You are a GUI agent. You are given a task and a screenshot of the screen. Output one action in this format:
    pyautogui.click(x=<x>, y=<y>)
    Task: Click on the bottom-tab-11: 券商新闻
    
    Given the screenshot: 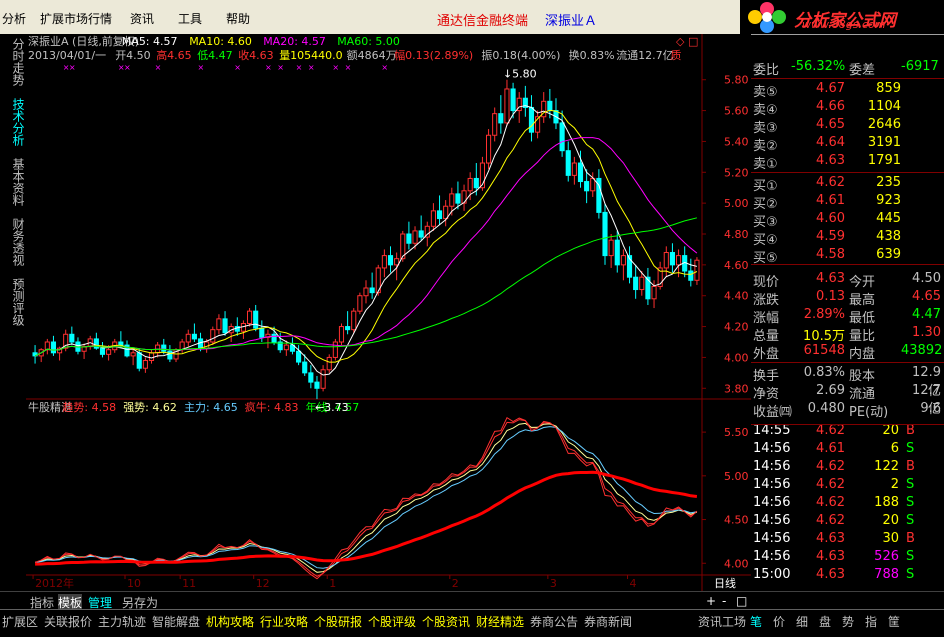 What is the action you would take?
    pyautogui.click(x=608, y=621)
    